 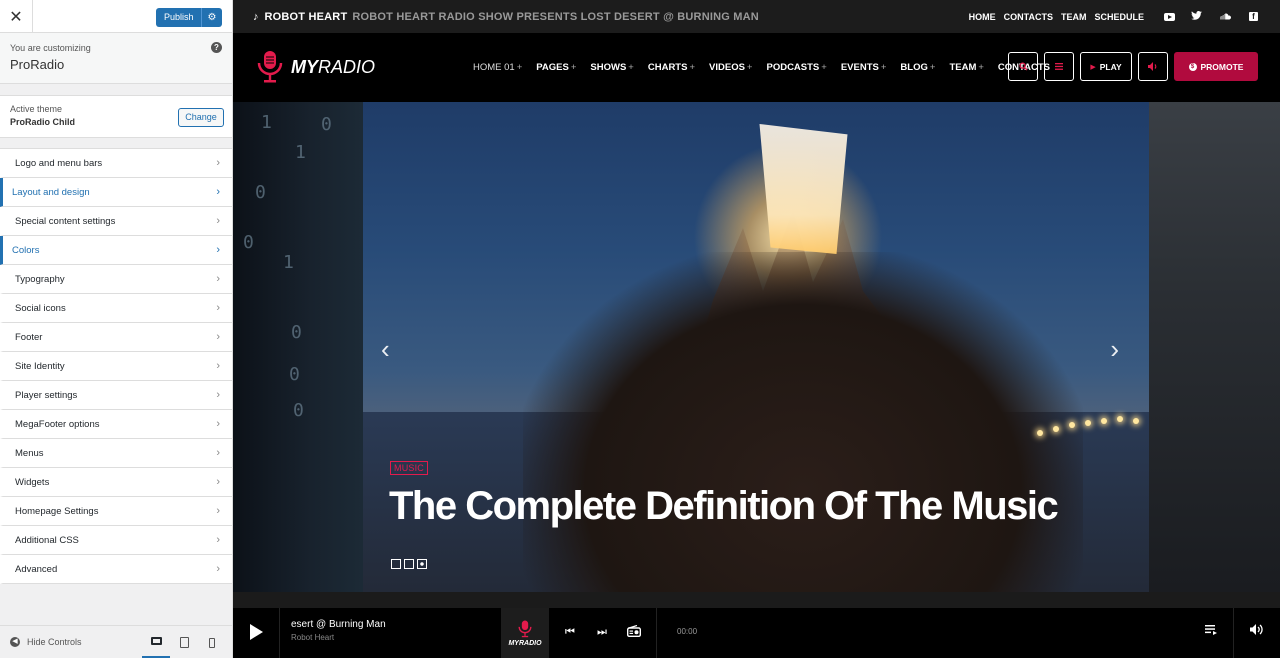 I want to click on customizer-section-item: Social icons ›, so click(x=116, y=308).